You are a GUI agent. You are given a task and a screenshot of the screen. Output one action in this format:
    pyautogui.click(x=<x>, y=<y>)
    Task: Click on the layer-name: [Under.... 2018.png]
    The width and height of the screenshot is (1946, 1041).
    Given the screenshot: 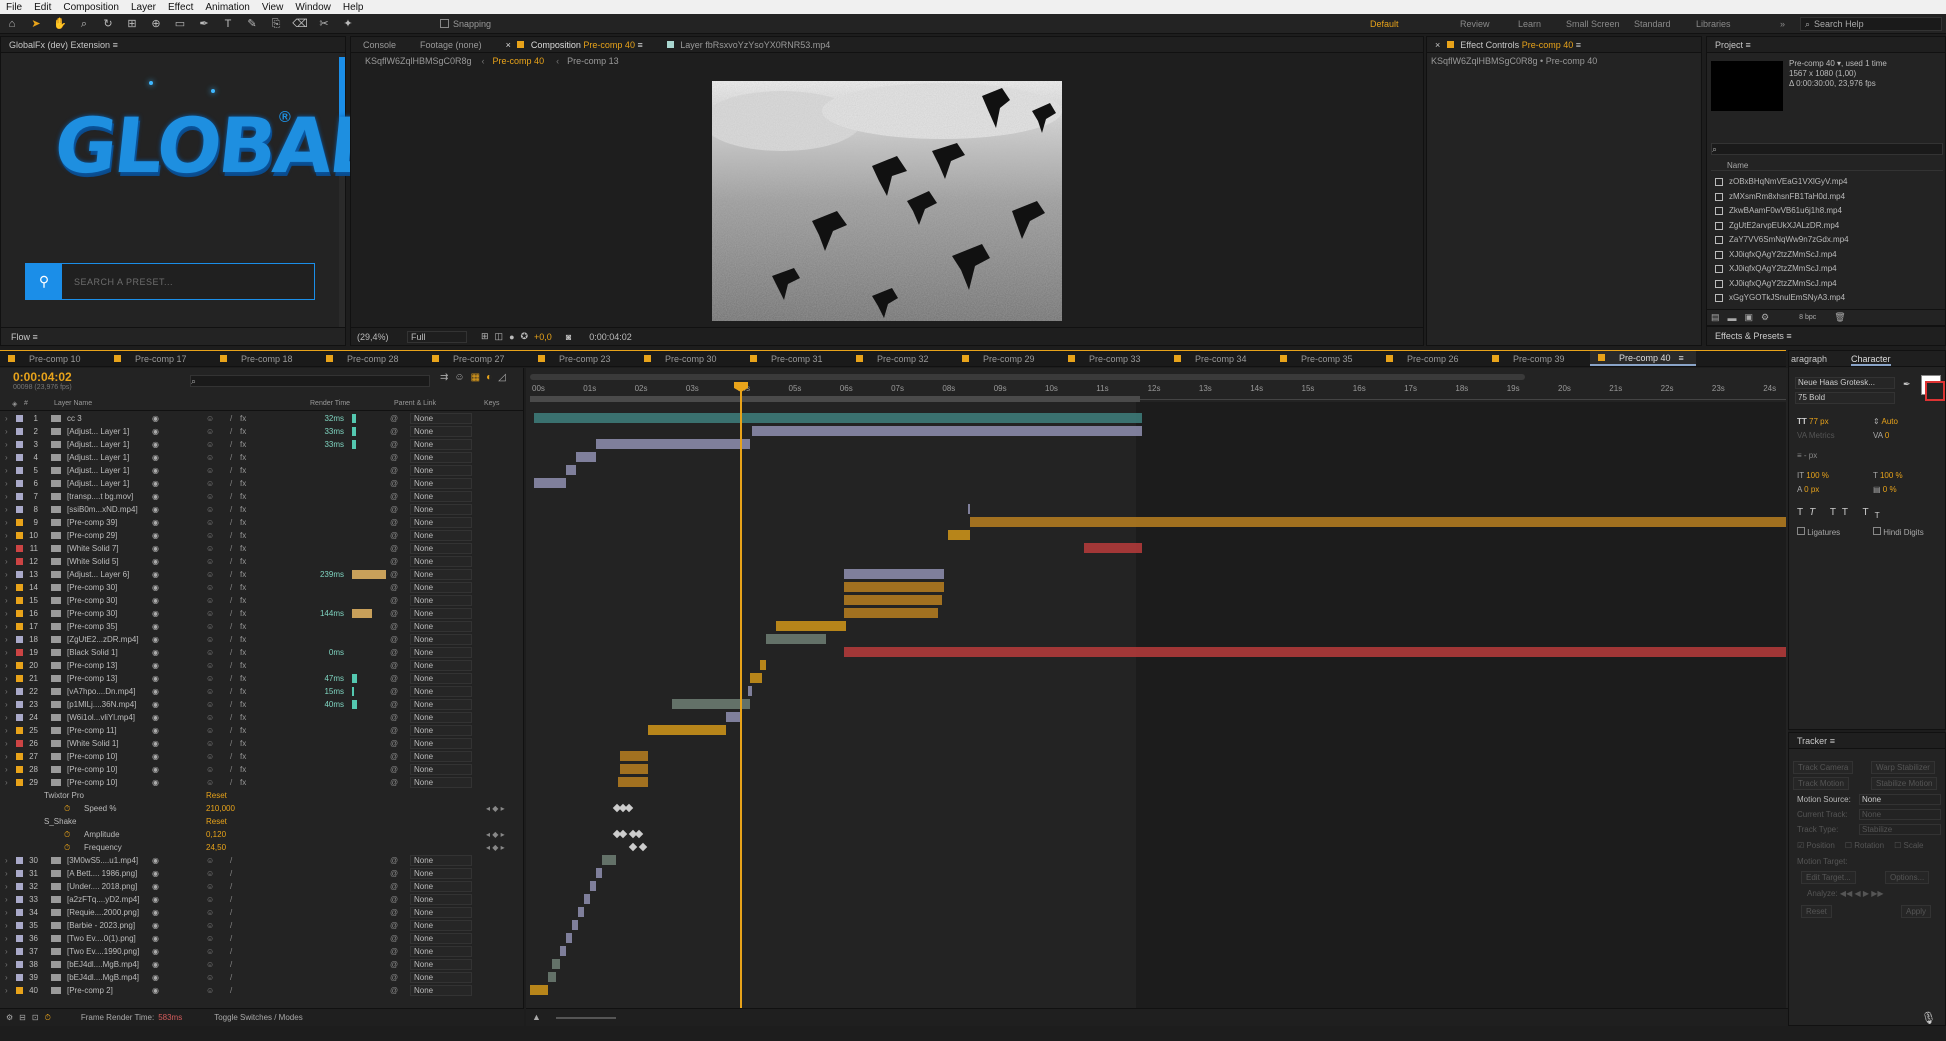 What is the action you would take?
    pyautogui.click(x=102, y=886)
    